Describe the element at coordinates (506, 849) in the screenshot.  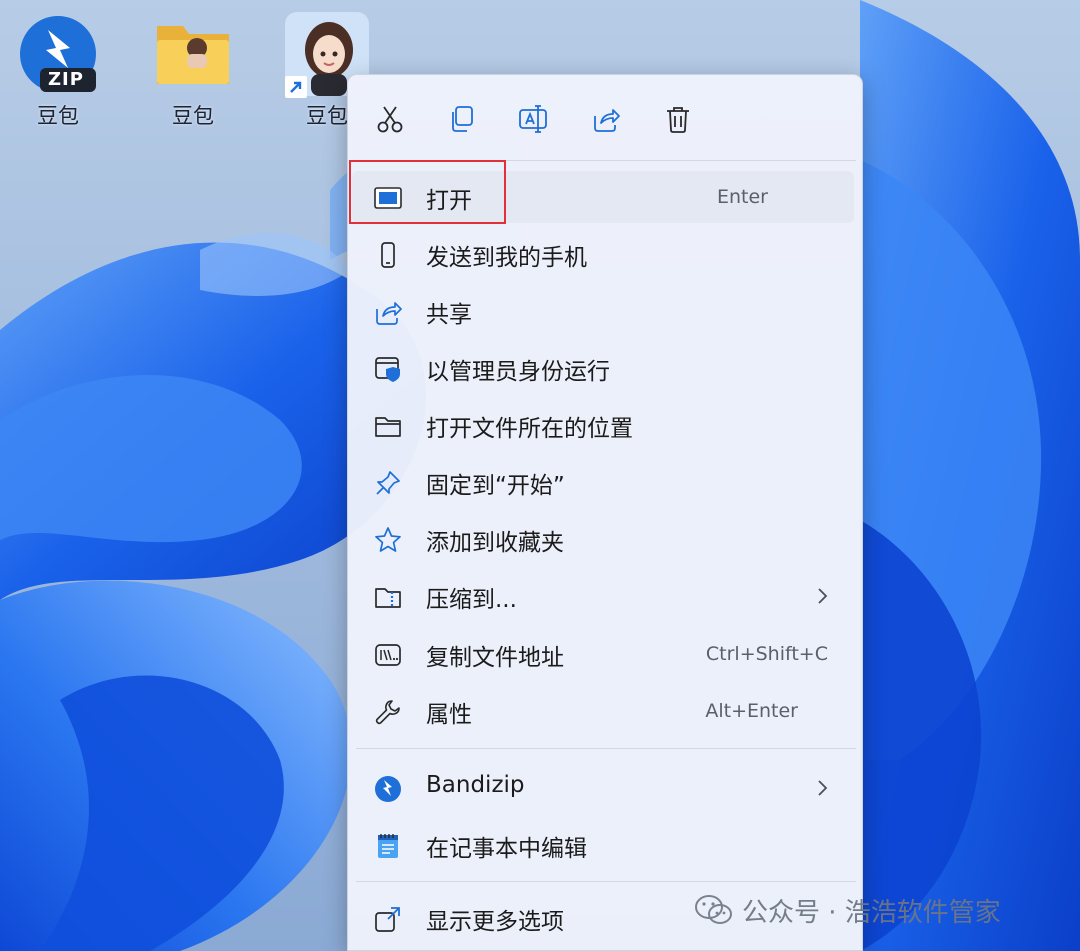
I see `menu-item-label: 在记事本中编辑` at that location.